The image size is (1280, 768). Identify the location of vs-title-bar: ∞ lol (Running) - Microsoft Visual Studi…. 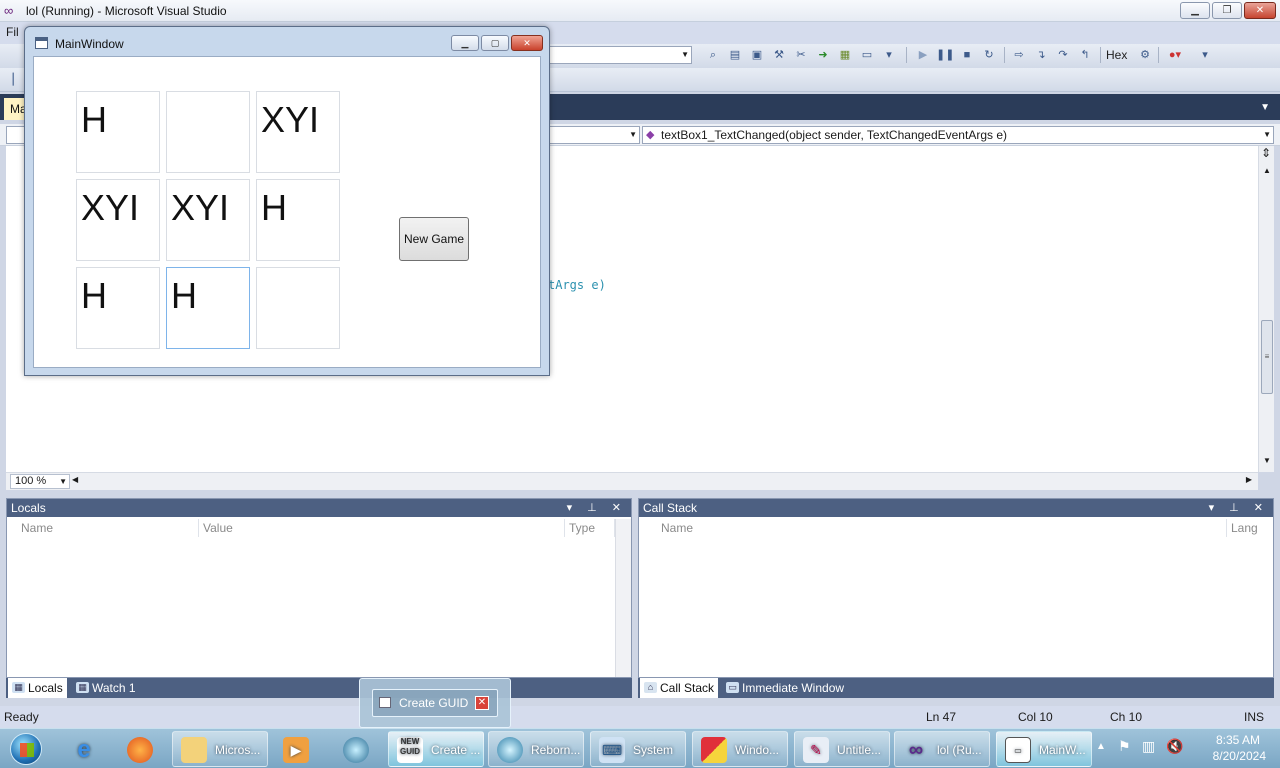
(640, 11).